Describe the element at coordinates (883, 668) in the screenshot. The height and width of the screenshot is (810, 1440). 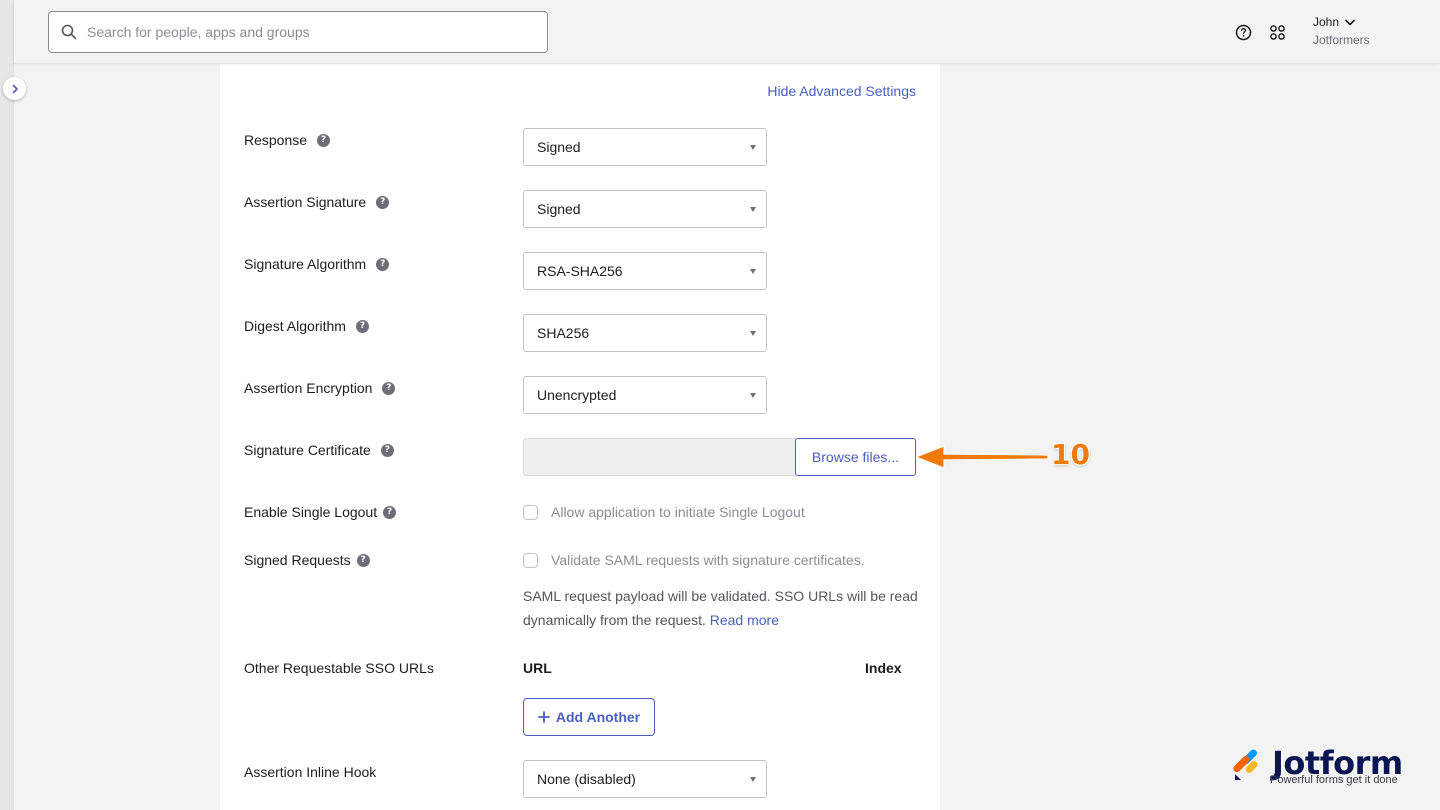
I see `index-column-header: Index` at that location.